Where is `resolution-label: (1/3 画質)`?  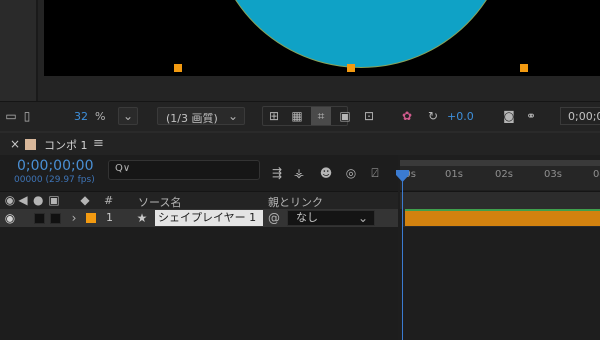 resolution-label: (1/3 画質) is located at coordinates (192, 118).